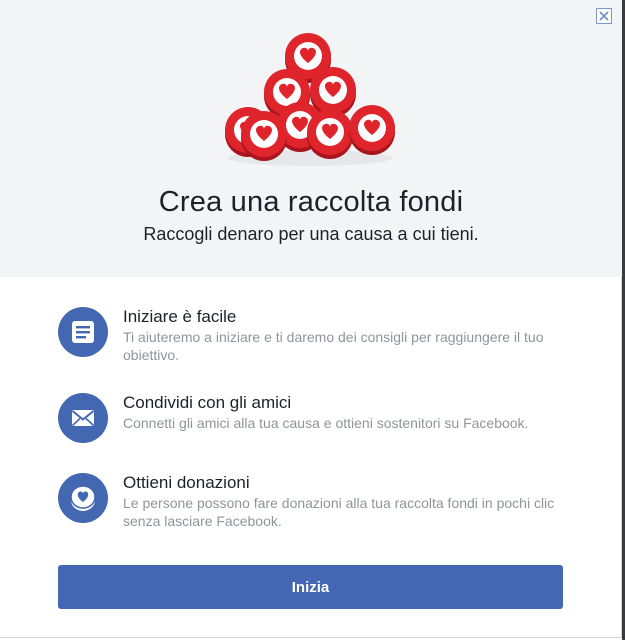  Describe the element at coordinates (83, 332) in the screenshot. I see `document-icon` at that location.